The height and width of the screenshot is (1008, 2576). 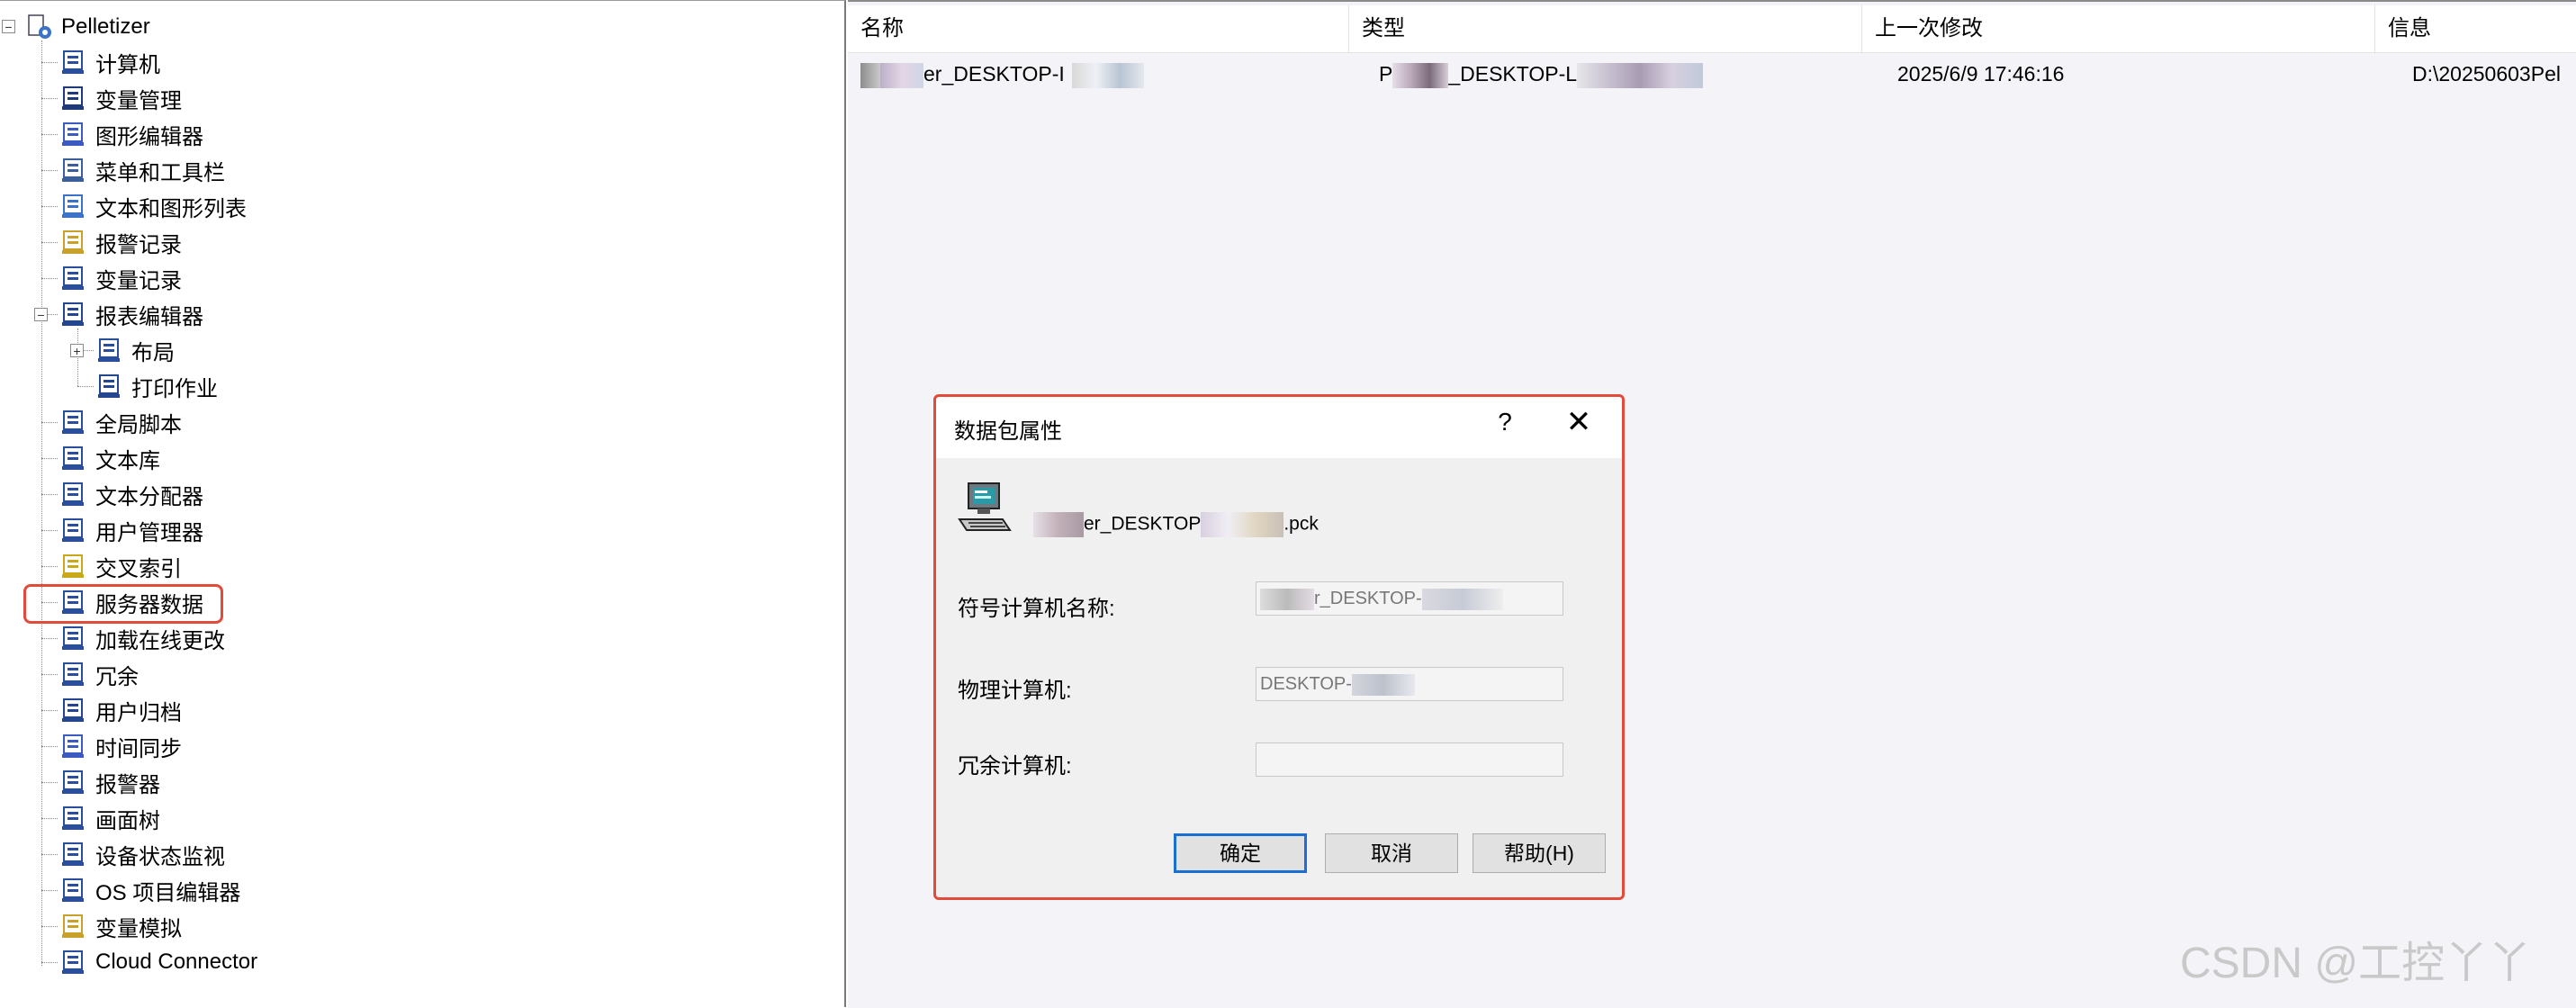 I want to click on menu-toolbar-icon, so click(x=73, y=170).